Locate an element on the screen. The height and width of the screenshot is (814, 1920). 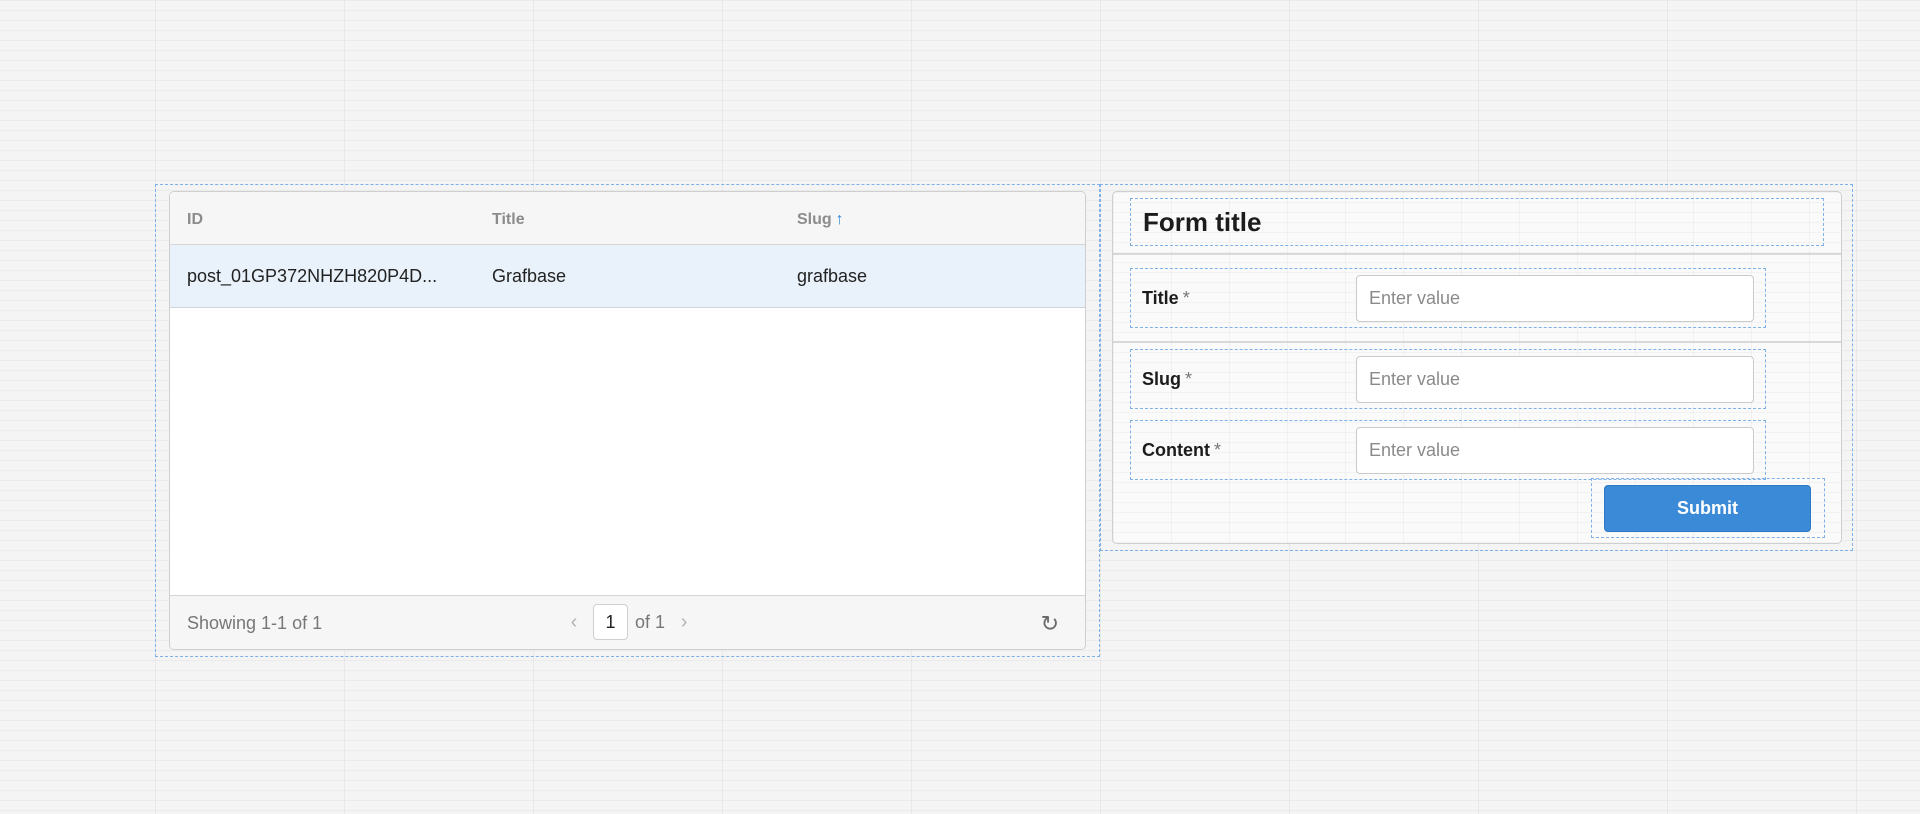
page-total: of 1 is located at coordinates (650, 621).